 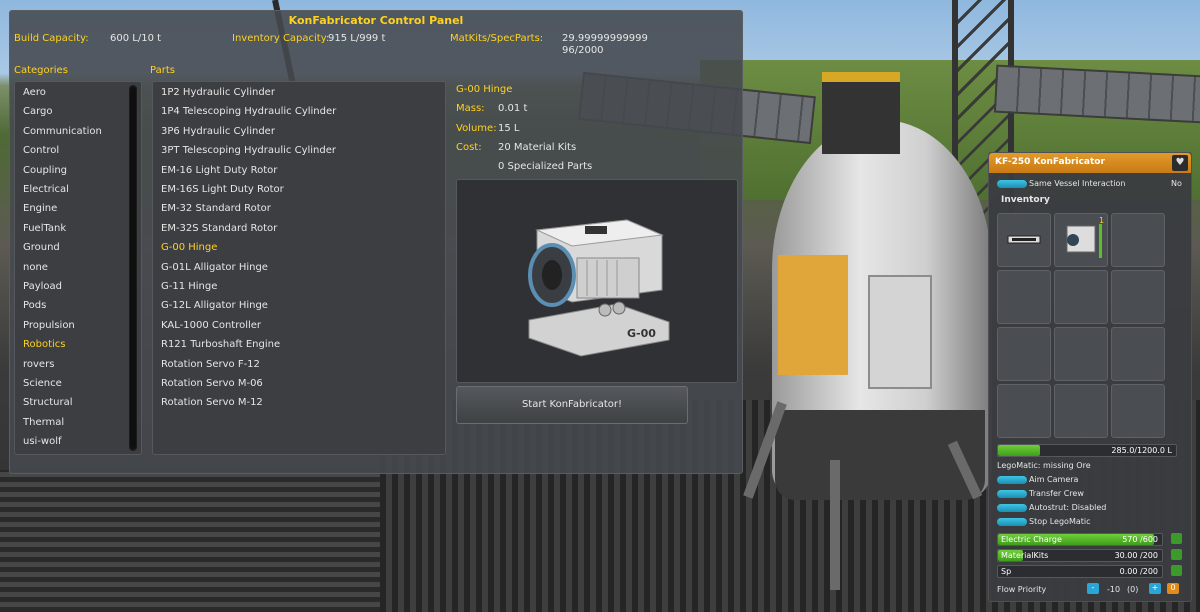 I want to click on category-item: Control, so click(x=41, y=150).